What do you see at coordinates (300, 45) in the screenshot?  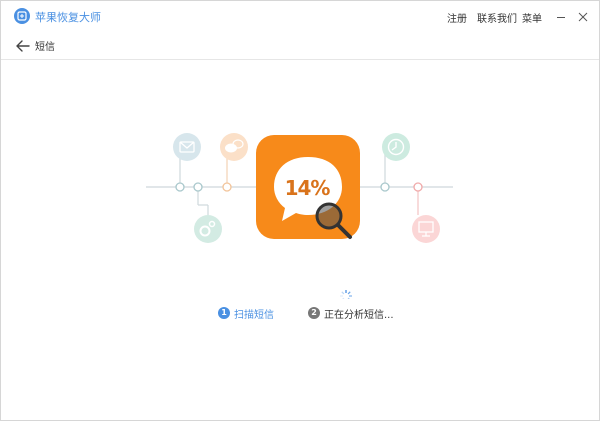 I see `nav-bar: 短信` at bounding box center [300, 45].